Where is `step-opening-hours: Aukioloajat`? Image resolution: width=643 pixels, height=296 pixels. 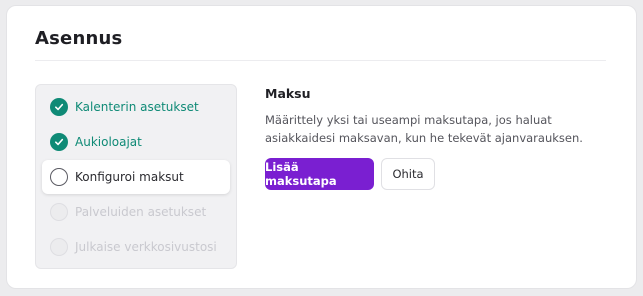
step-opening-hours: Aukioloajat is located at coordinates (136, 142).